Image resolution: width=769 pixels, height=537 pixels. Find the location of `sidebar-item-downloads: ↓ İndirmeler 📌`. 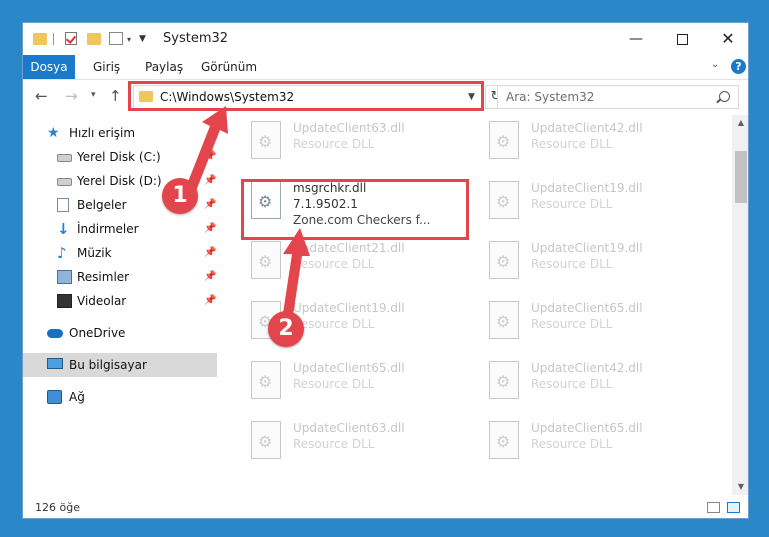

sidebar-item-downloads: ↓ İndirmeler 📌 is located at coordinates (120, 229).